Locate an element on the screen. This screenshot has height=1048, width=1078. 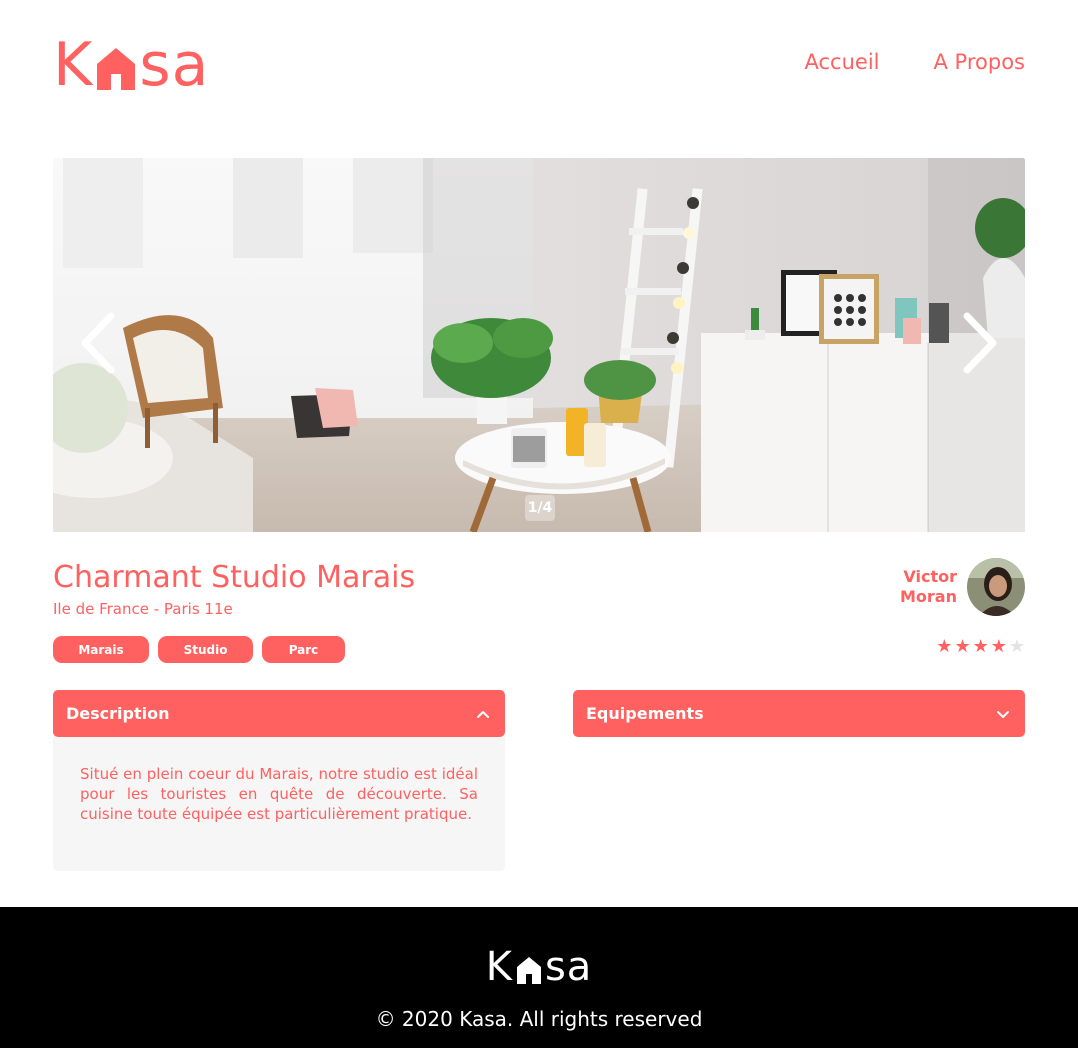
logo-letters-sa: sa is located at coordinates (174, 65).